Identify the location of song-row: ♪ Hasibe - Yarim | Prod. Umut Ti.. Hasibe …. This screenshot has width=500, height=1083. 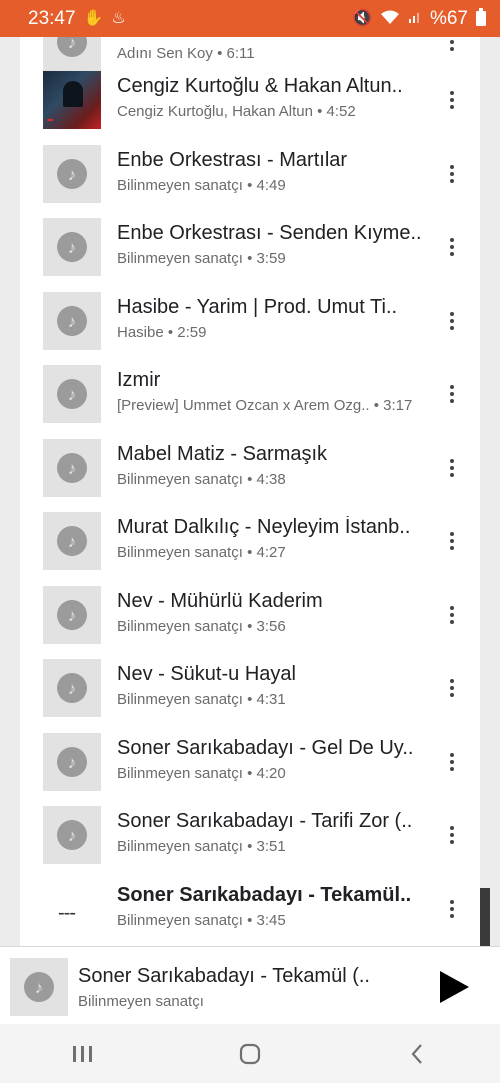
(250, 328).